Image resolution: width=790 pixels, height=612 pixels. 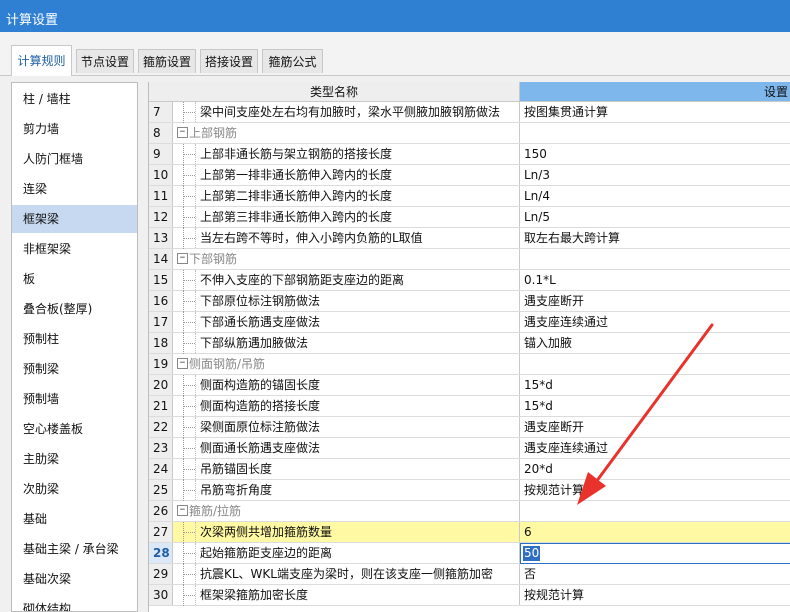 I want to click on setting-value: 20*d, so click(x=655, y=469).